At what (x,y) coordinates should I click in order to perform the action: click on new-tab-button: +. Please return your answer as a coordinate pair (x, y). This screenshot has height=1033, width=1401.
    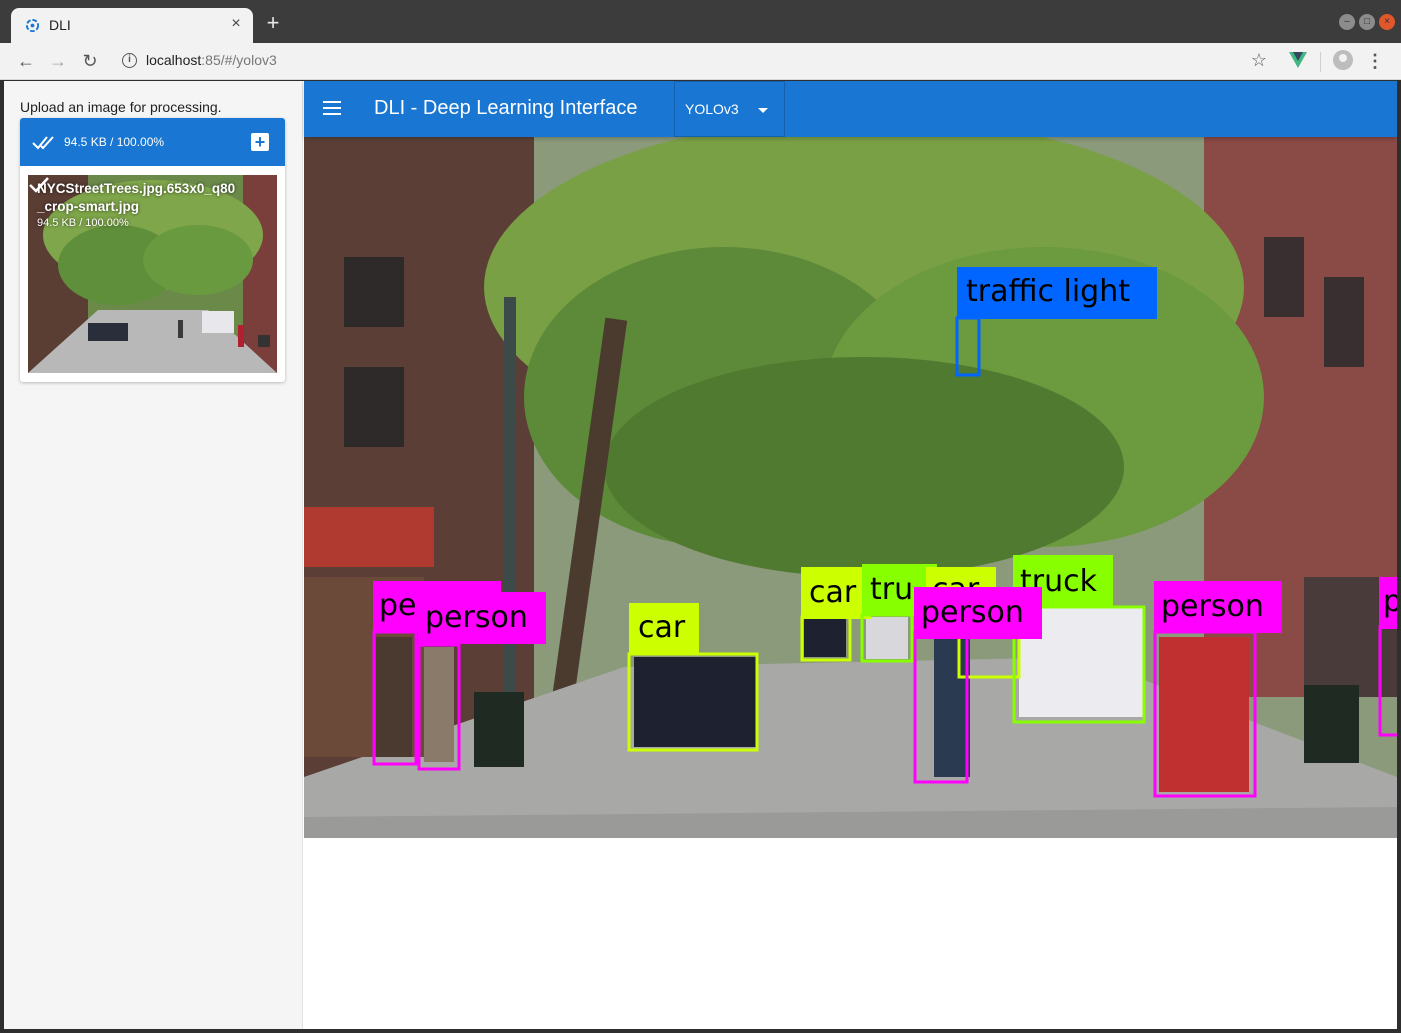
    Looking at the image, I should click on (273, 23).